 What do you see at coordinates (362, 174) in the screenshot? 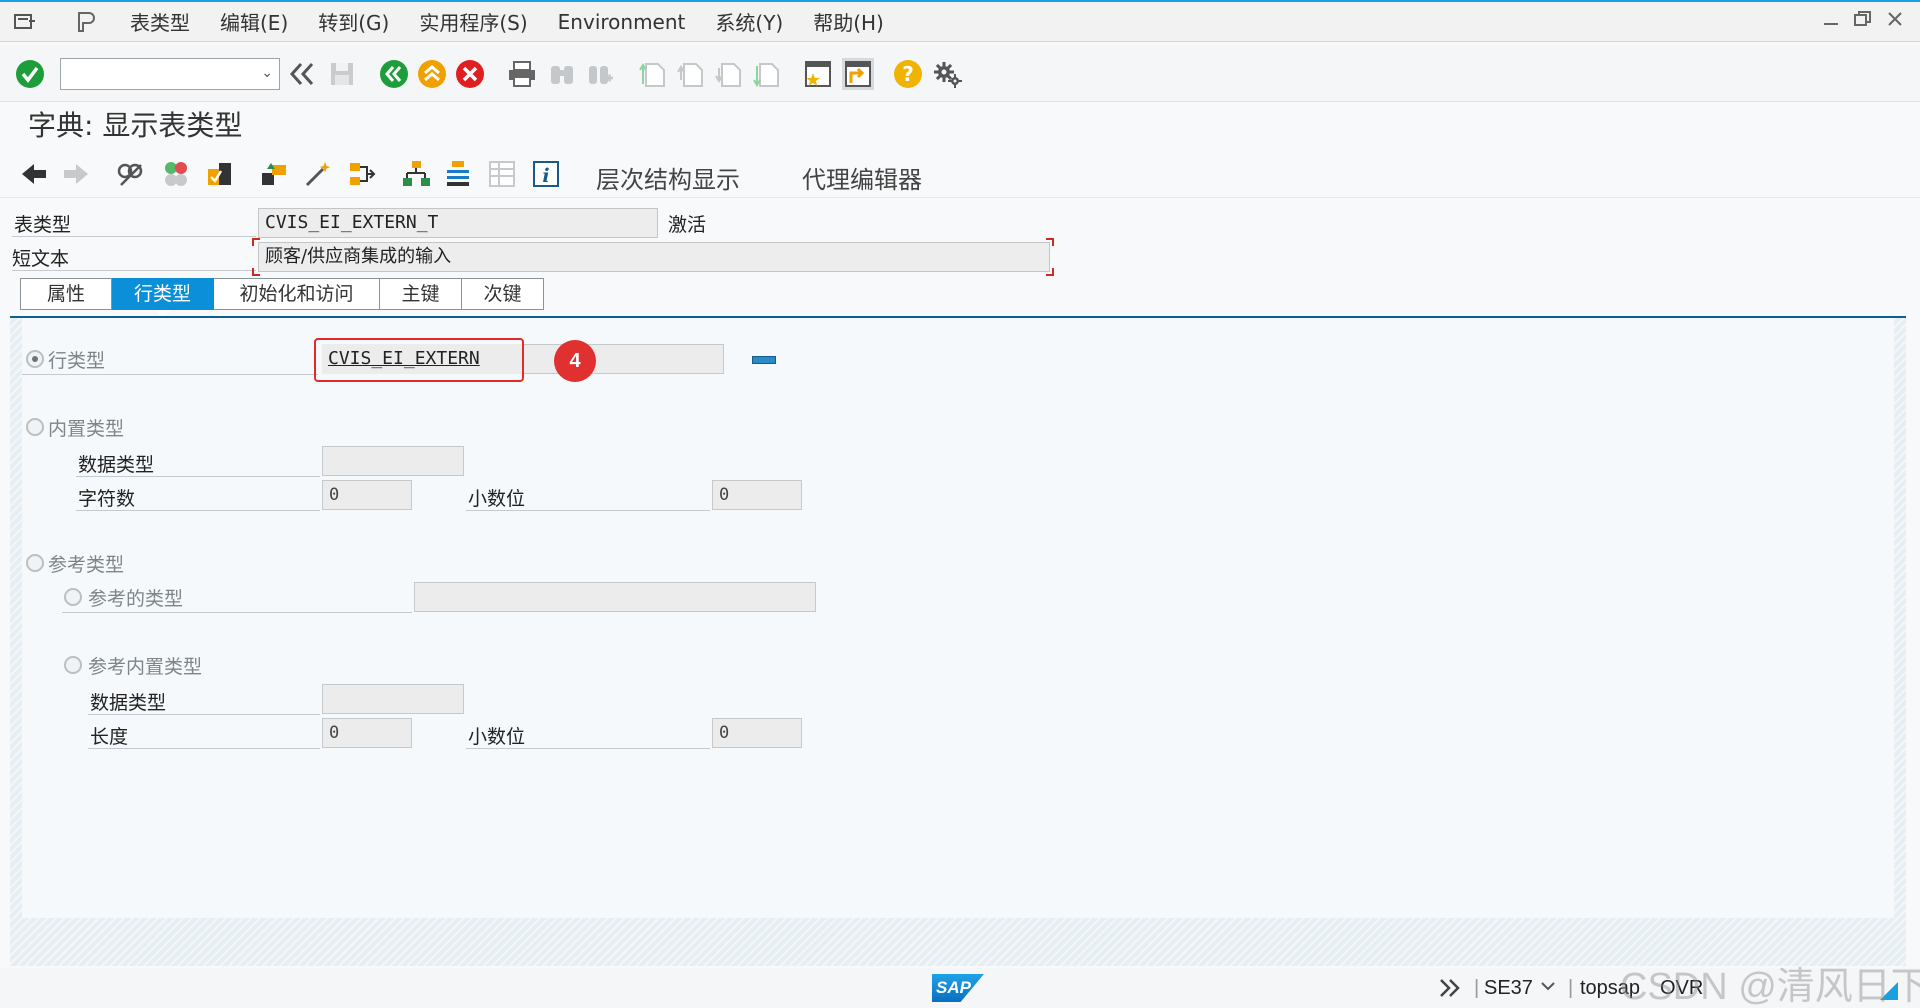
I see `where-used-icon` at bounding box center [362, 174].